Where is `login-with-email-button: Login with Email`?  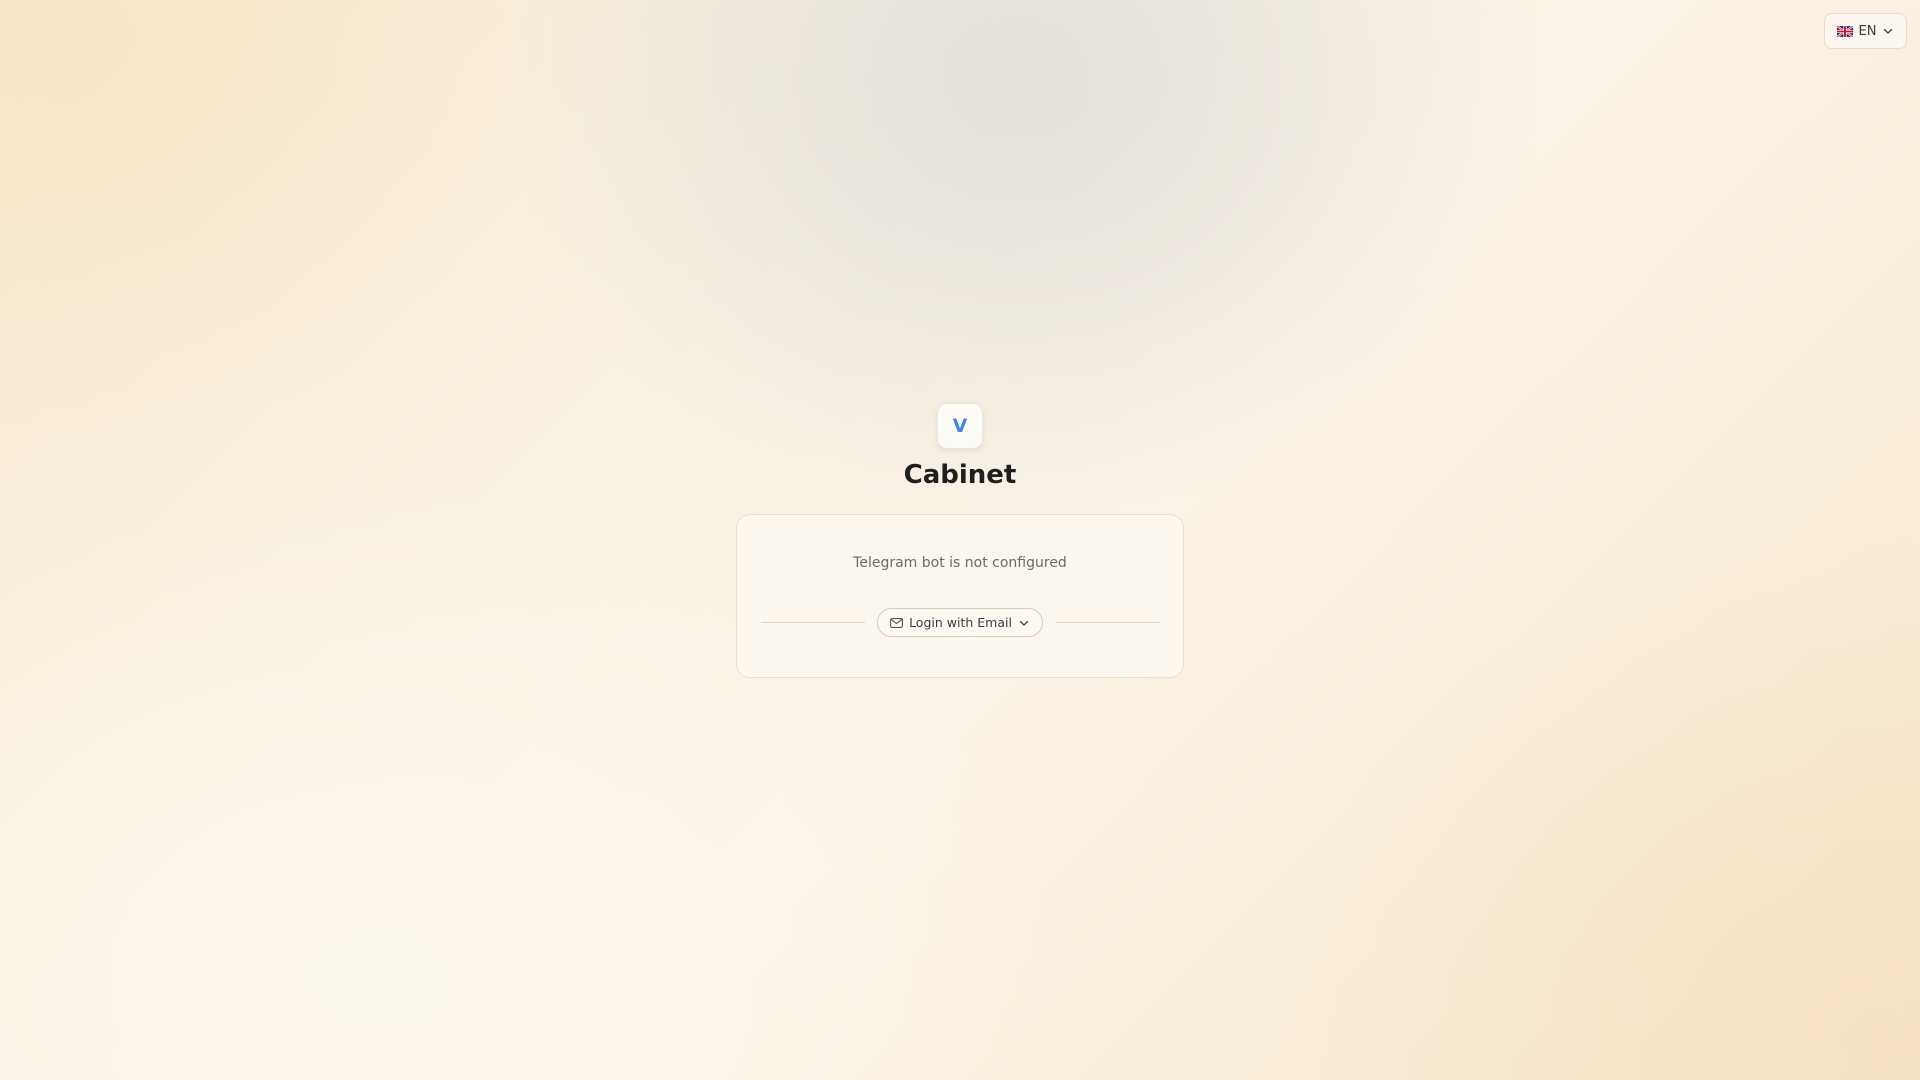 login-with-email-button: Login with Email is located at coordinates (960, 622).